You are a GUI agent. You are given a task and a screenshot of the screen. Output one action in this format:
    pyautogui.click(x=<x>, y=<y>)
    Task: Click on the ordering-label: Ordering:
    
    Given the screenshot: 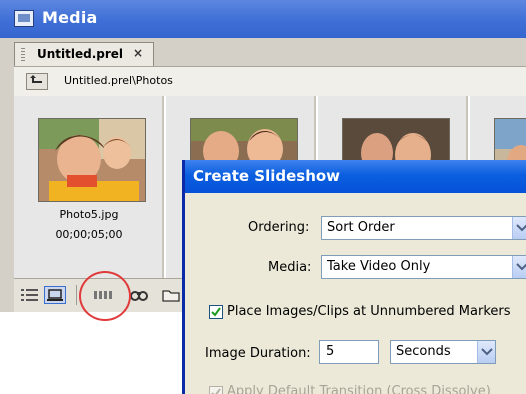 What is the action you would take?
    pyautogui.click(x=279, y=227)
    